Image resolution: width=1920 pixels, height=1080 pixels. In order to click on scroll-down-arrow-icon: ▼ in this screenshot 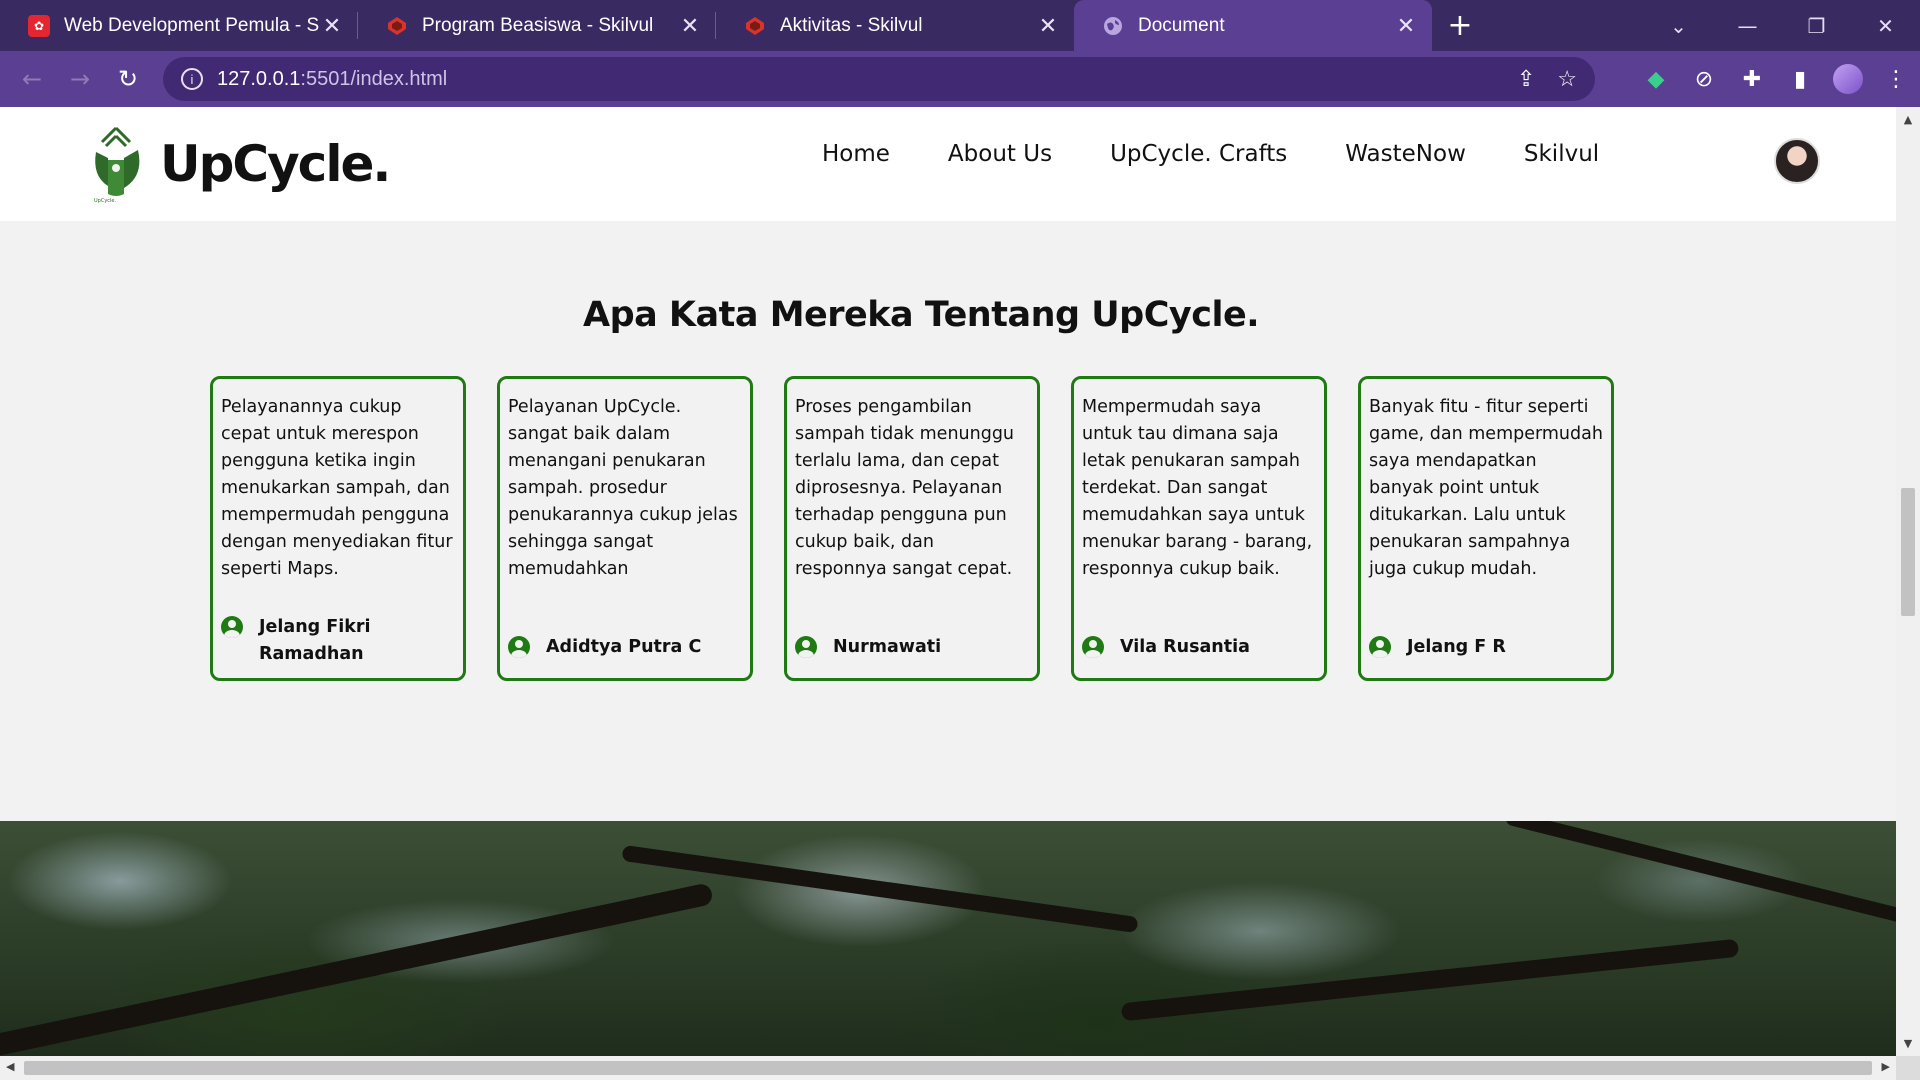, I will do `click(1908, 1043)`.